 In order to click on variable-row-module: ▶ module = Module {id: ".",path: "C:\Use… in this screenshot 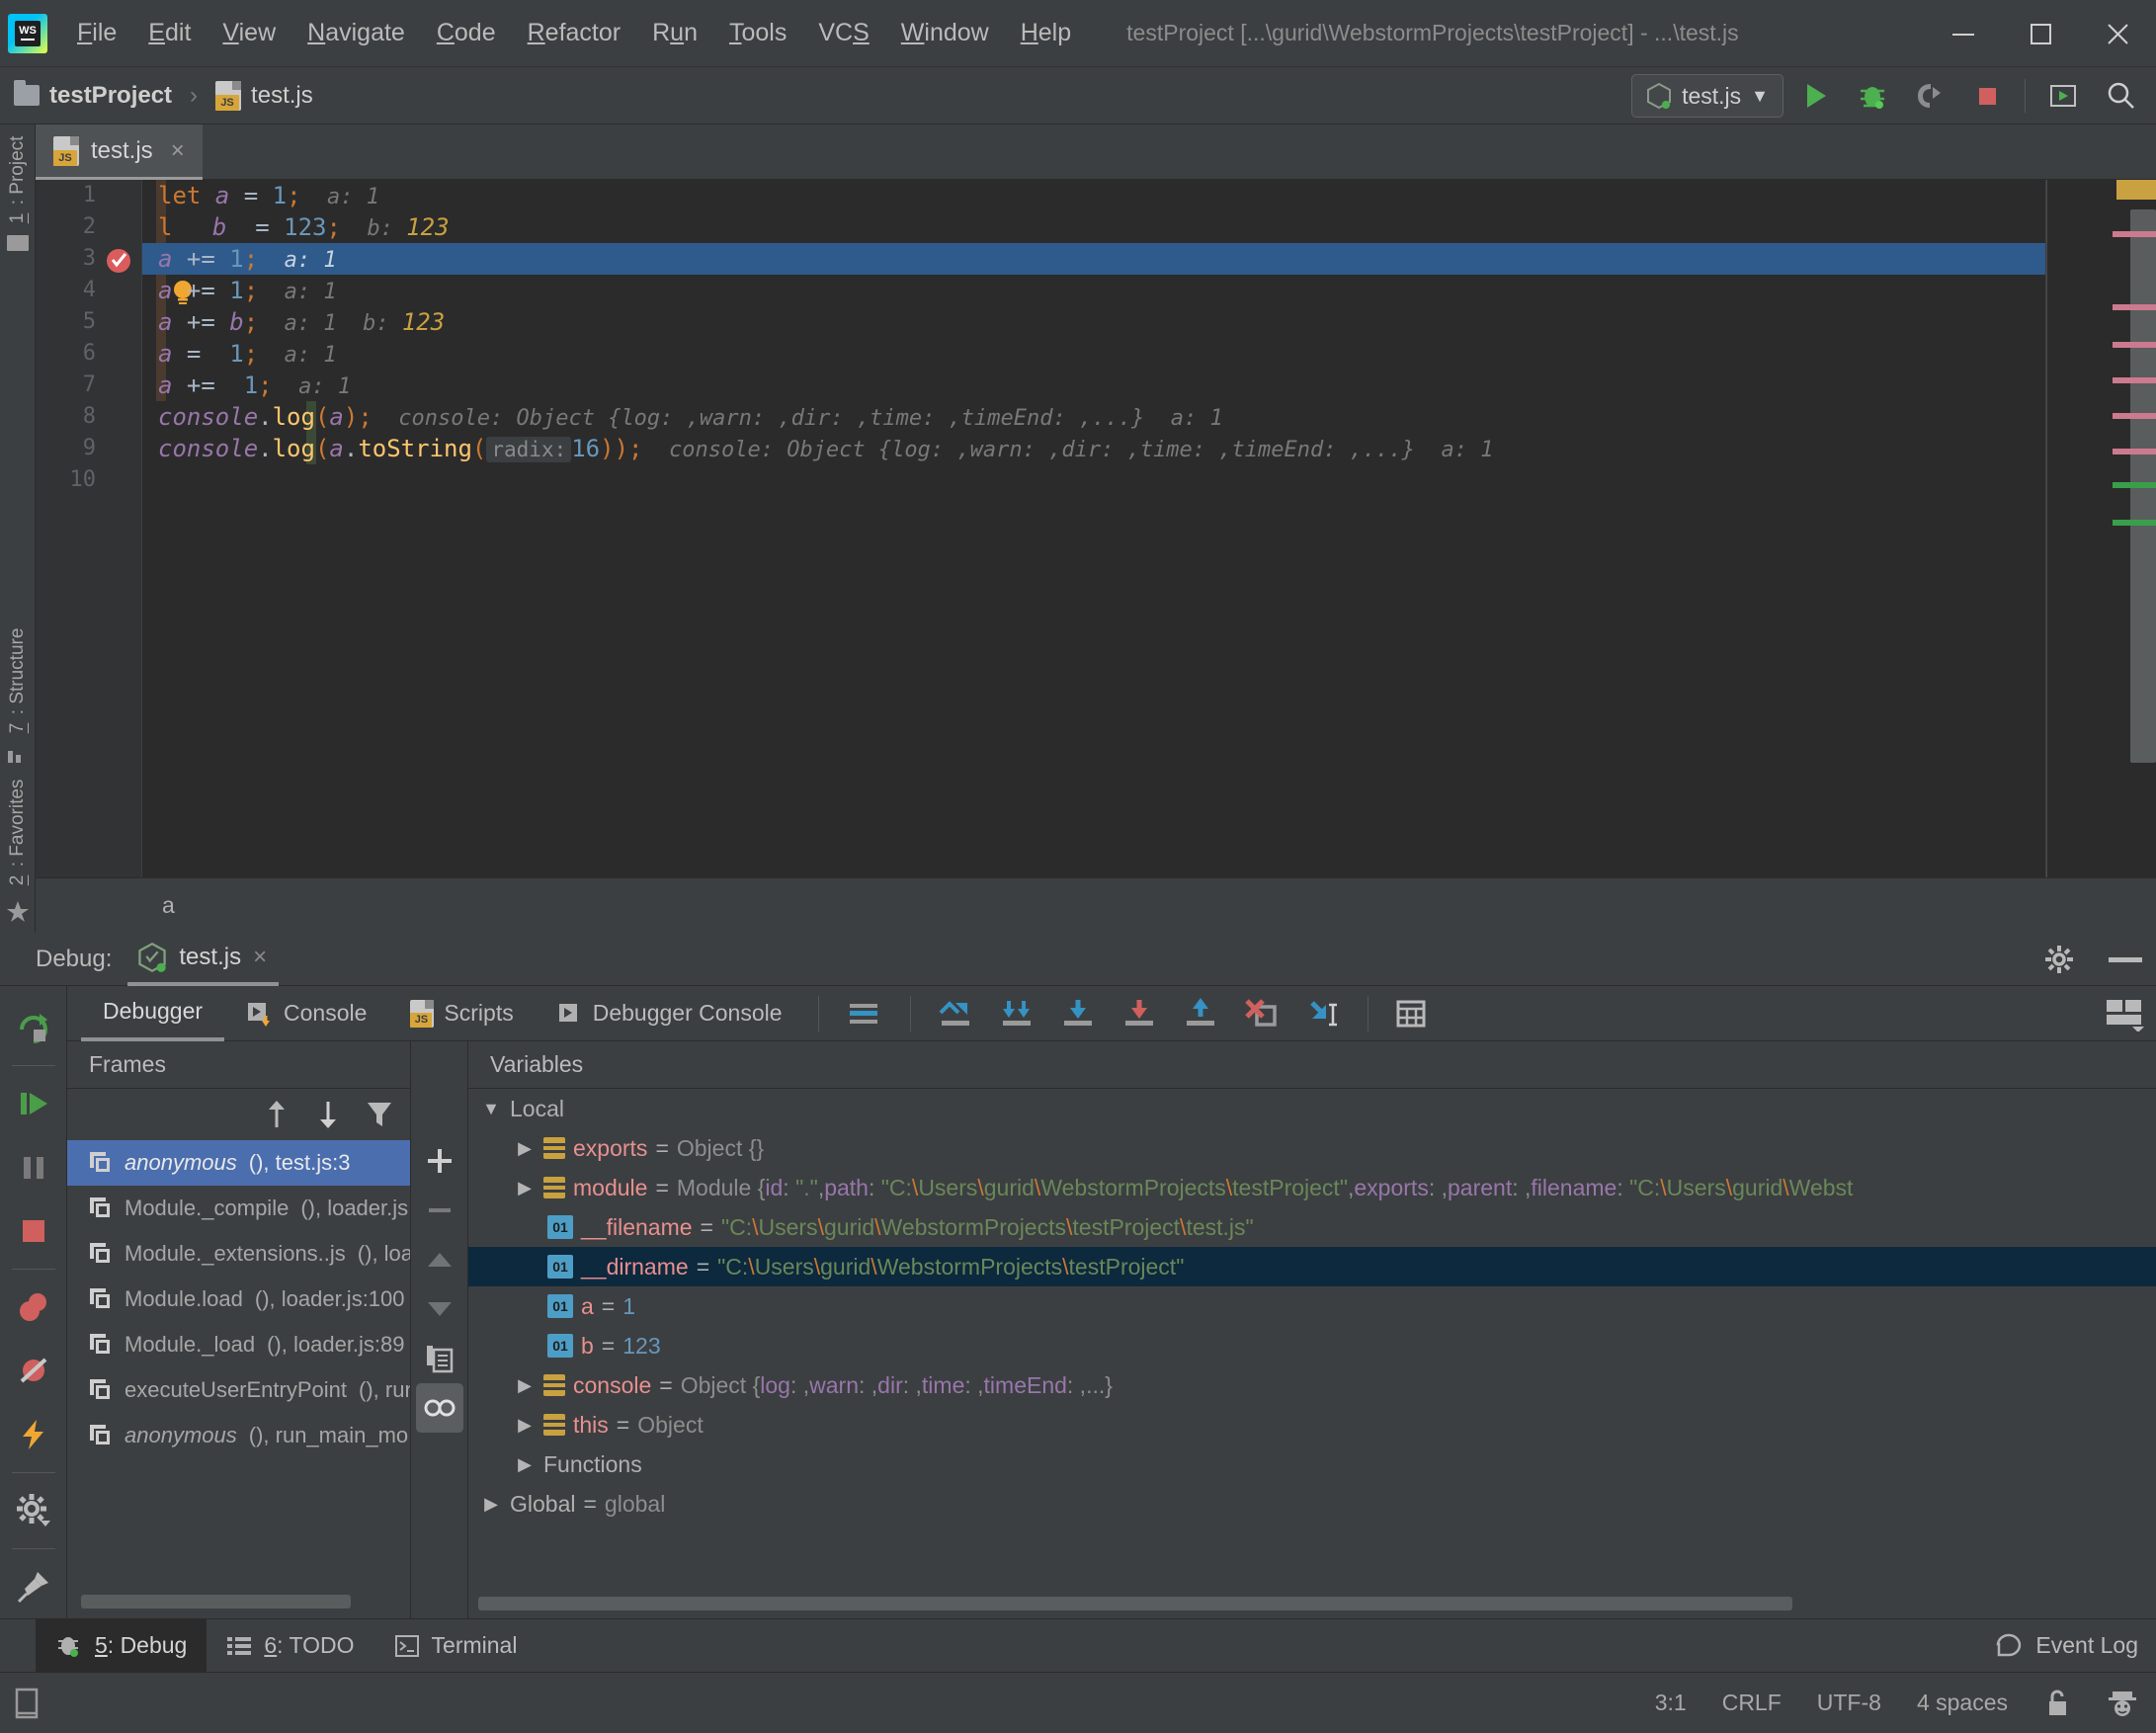, I will do `click(1312, 1187)`.